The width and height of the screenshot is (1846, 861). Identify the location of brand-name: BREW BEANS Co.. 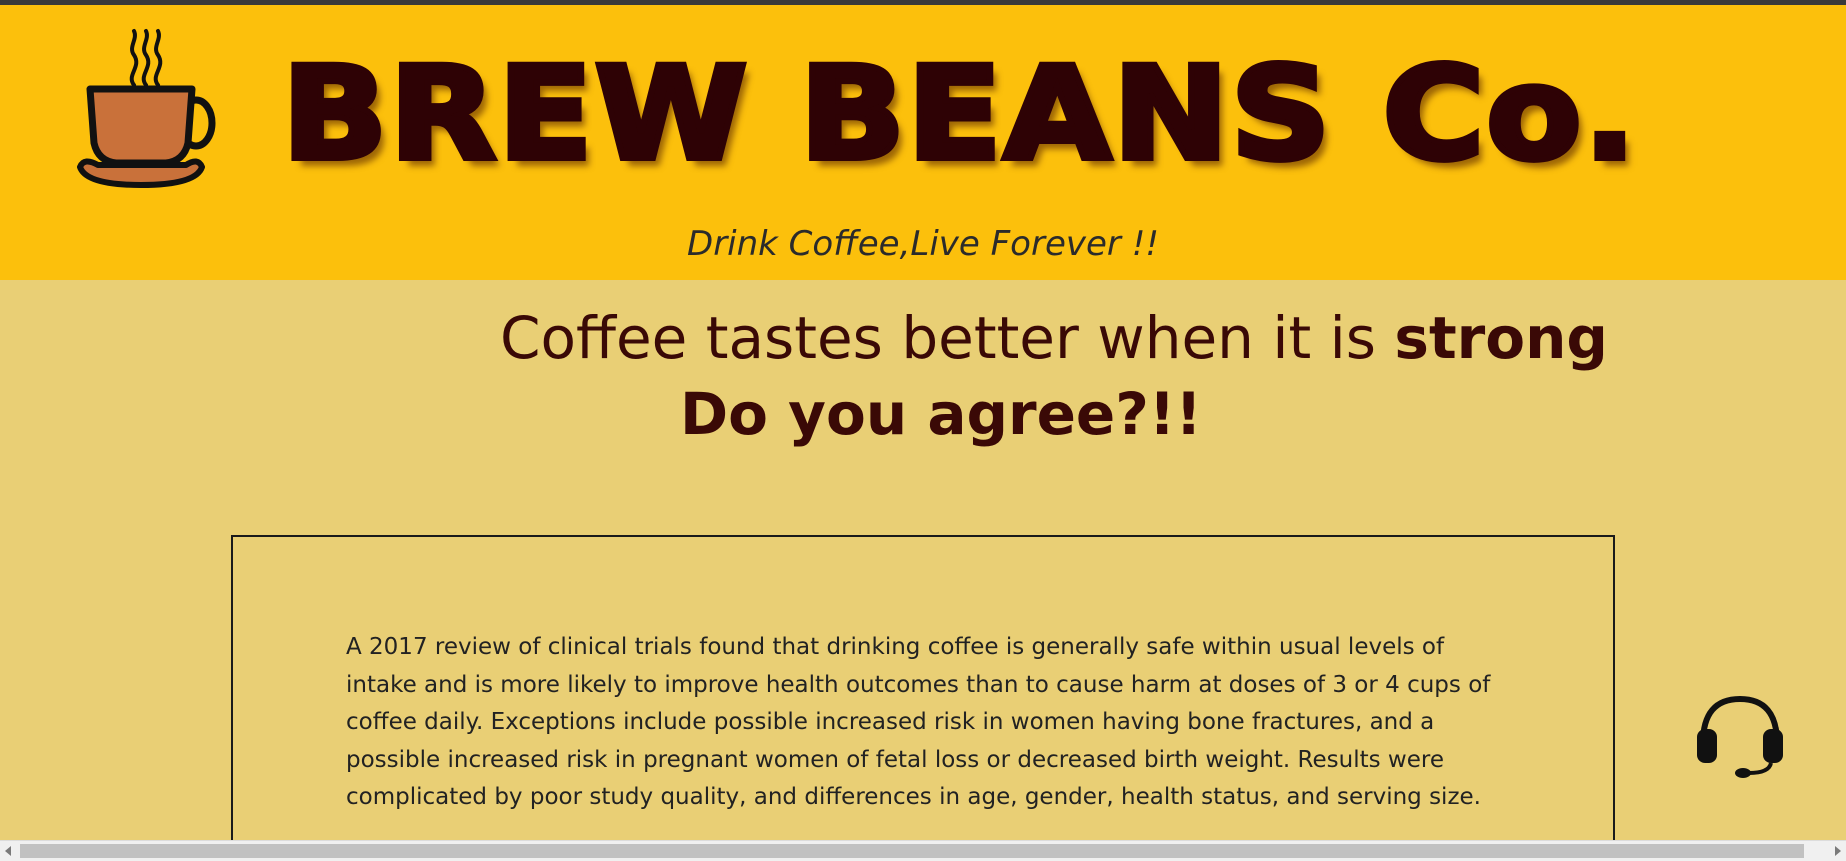
(959, 114).